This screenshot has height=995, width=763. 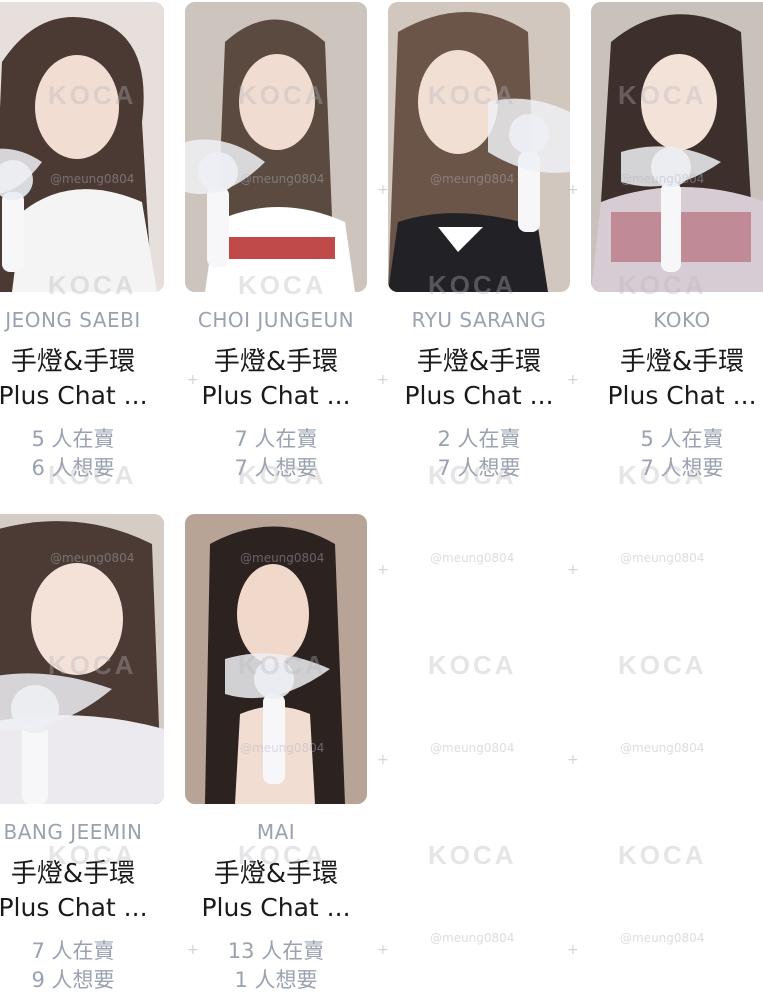 I want to click on member-name: JEONG SAEBI, so click(x=73, y=320).